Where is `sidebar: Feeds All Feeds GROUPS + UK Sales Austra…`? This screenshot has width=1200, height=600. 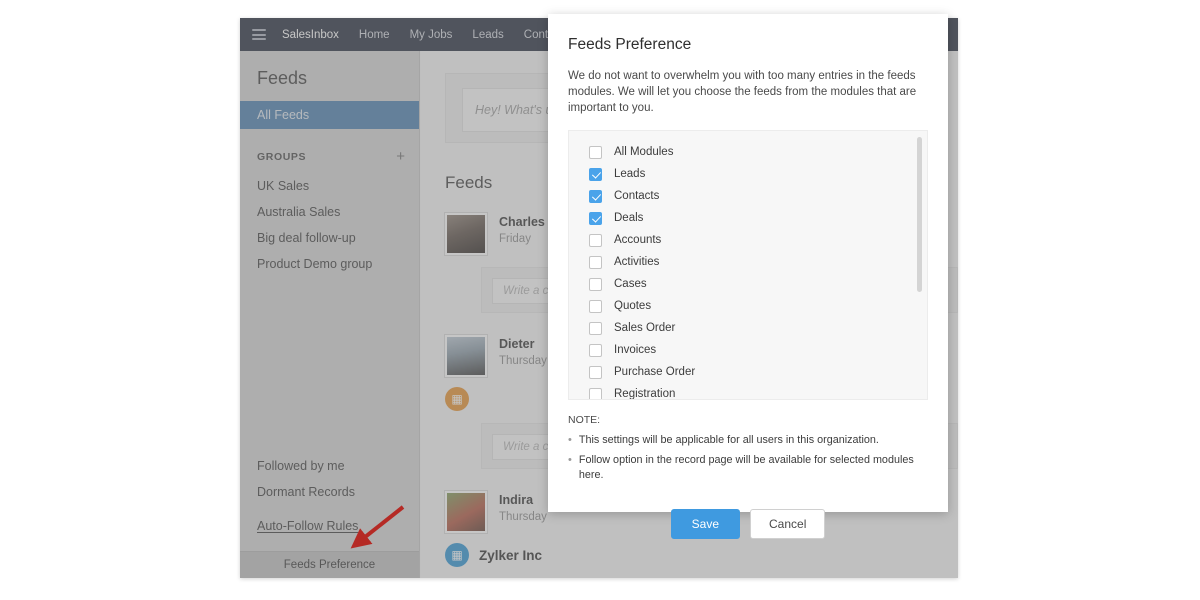 sidebar: Feeds All Feeds GROUPS + UK Sales Austra… is located at coordinates (330, 314).